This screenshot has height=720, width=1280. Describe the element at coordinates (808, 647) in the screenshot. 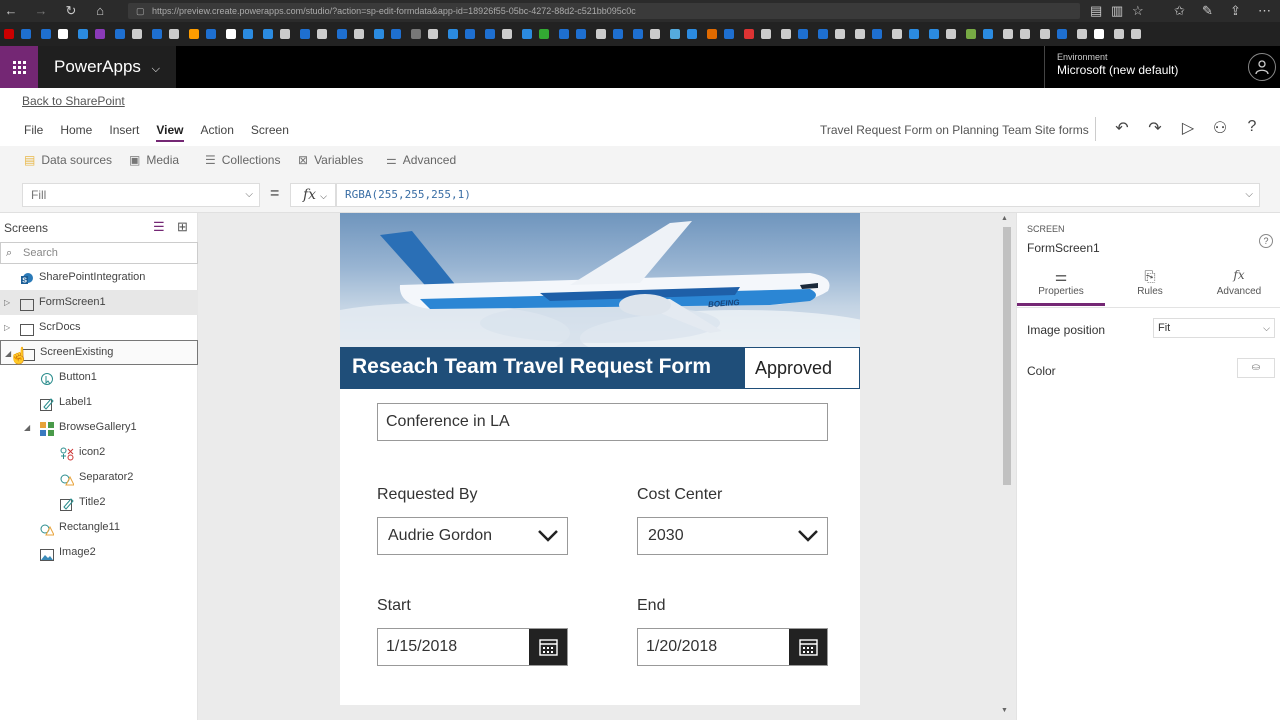

I see `calendar-button` at that location.